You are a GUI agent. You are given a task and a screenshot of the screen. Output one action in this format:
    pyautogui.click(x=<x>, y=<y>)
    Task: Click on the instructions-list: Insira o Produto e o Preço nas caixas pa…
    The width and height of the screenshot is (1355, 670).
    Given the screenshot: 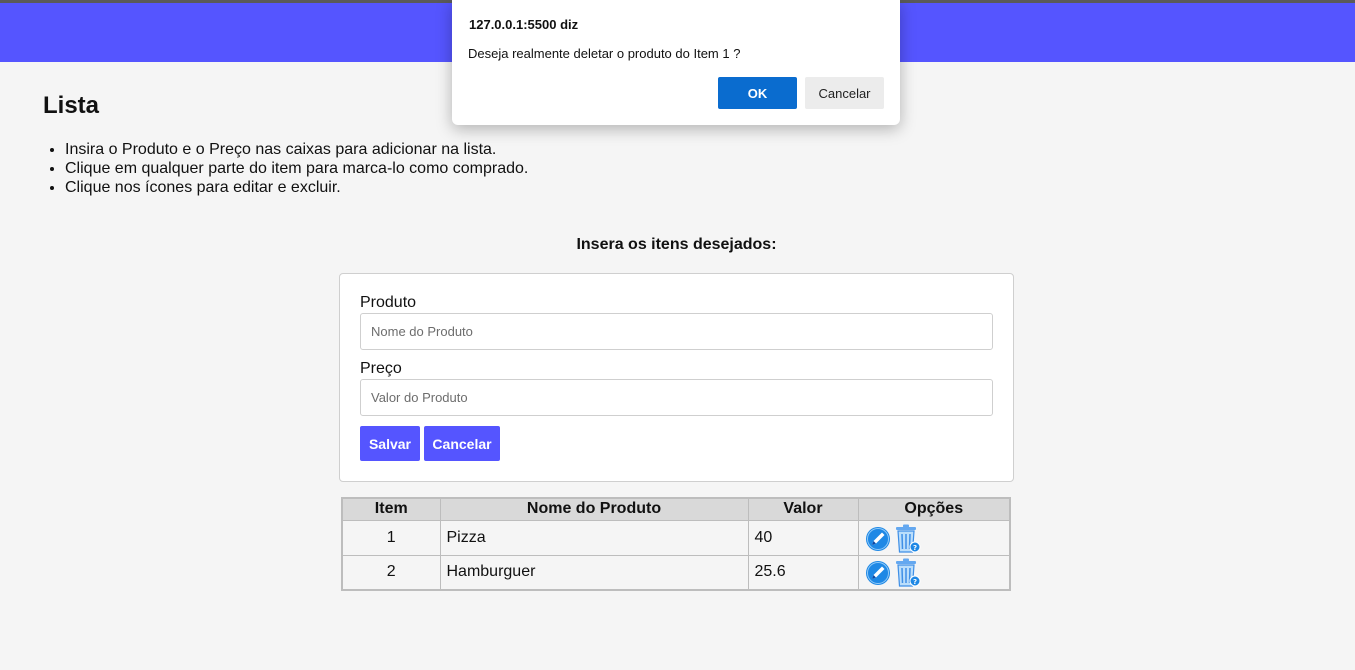 What is the action you would take?
    pyautogui.click(x=285, y=168)
    